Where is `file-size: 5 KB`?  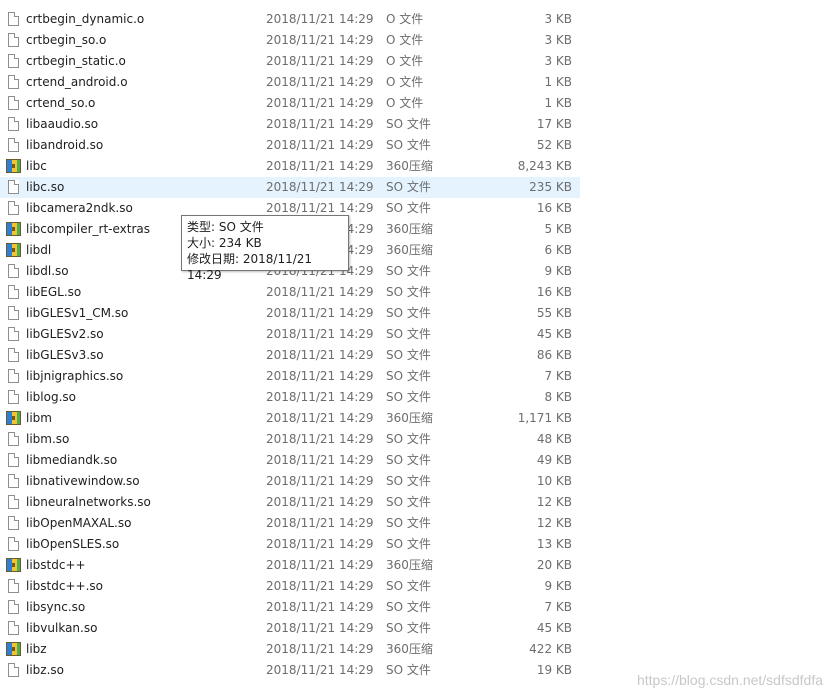 file-size: 5 KB is located at coordinates (558, 229).